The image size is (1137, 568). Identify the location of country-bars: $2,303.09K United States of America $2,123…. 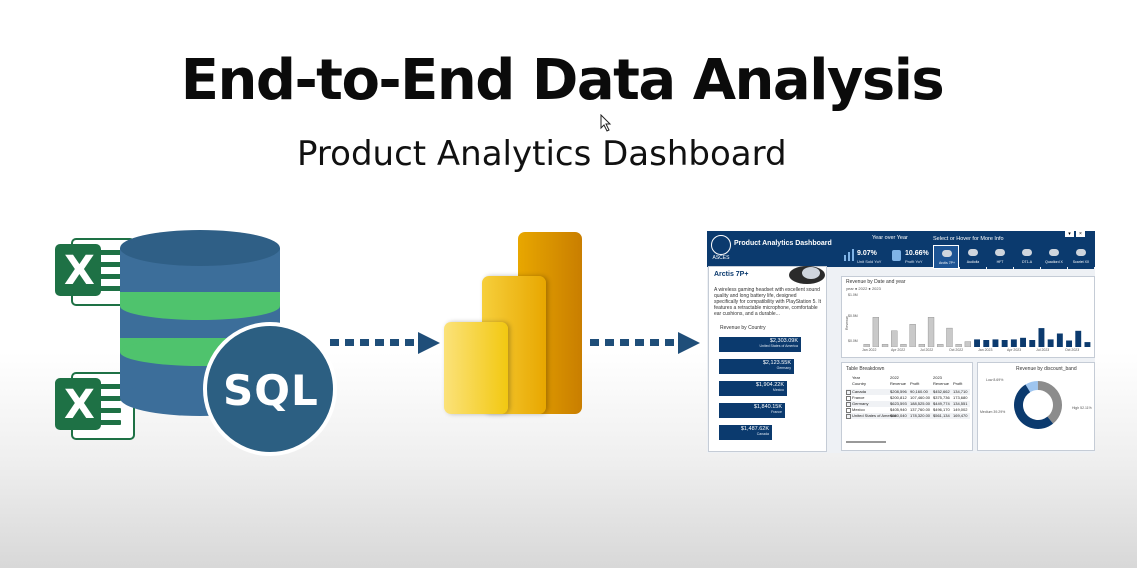
(769, 393).